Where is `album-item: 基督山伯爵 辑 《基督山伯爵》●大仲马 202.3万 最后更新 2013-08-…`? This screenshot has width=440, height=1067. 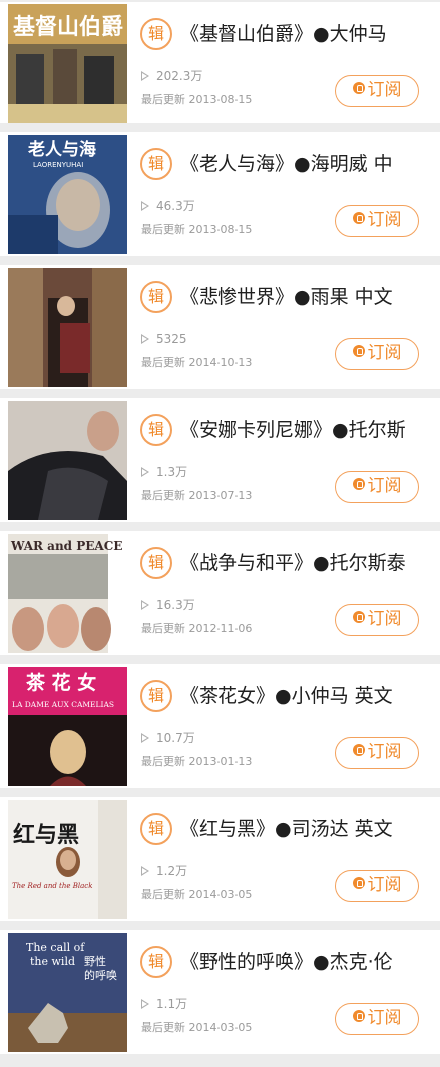
album-item: 基督山伯爵 辑 《基督山伯爵》●大仲马 202.3万 最后更新 2013-08-… is located at coordinates (220, 62).